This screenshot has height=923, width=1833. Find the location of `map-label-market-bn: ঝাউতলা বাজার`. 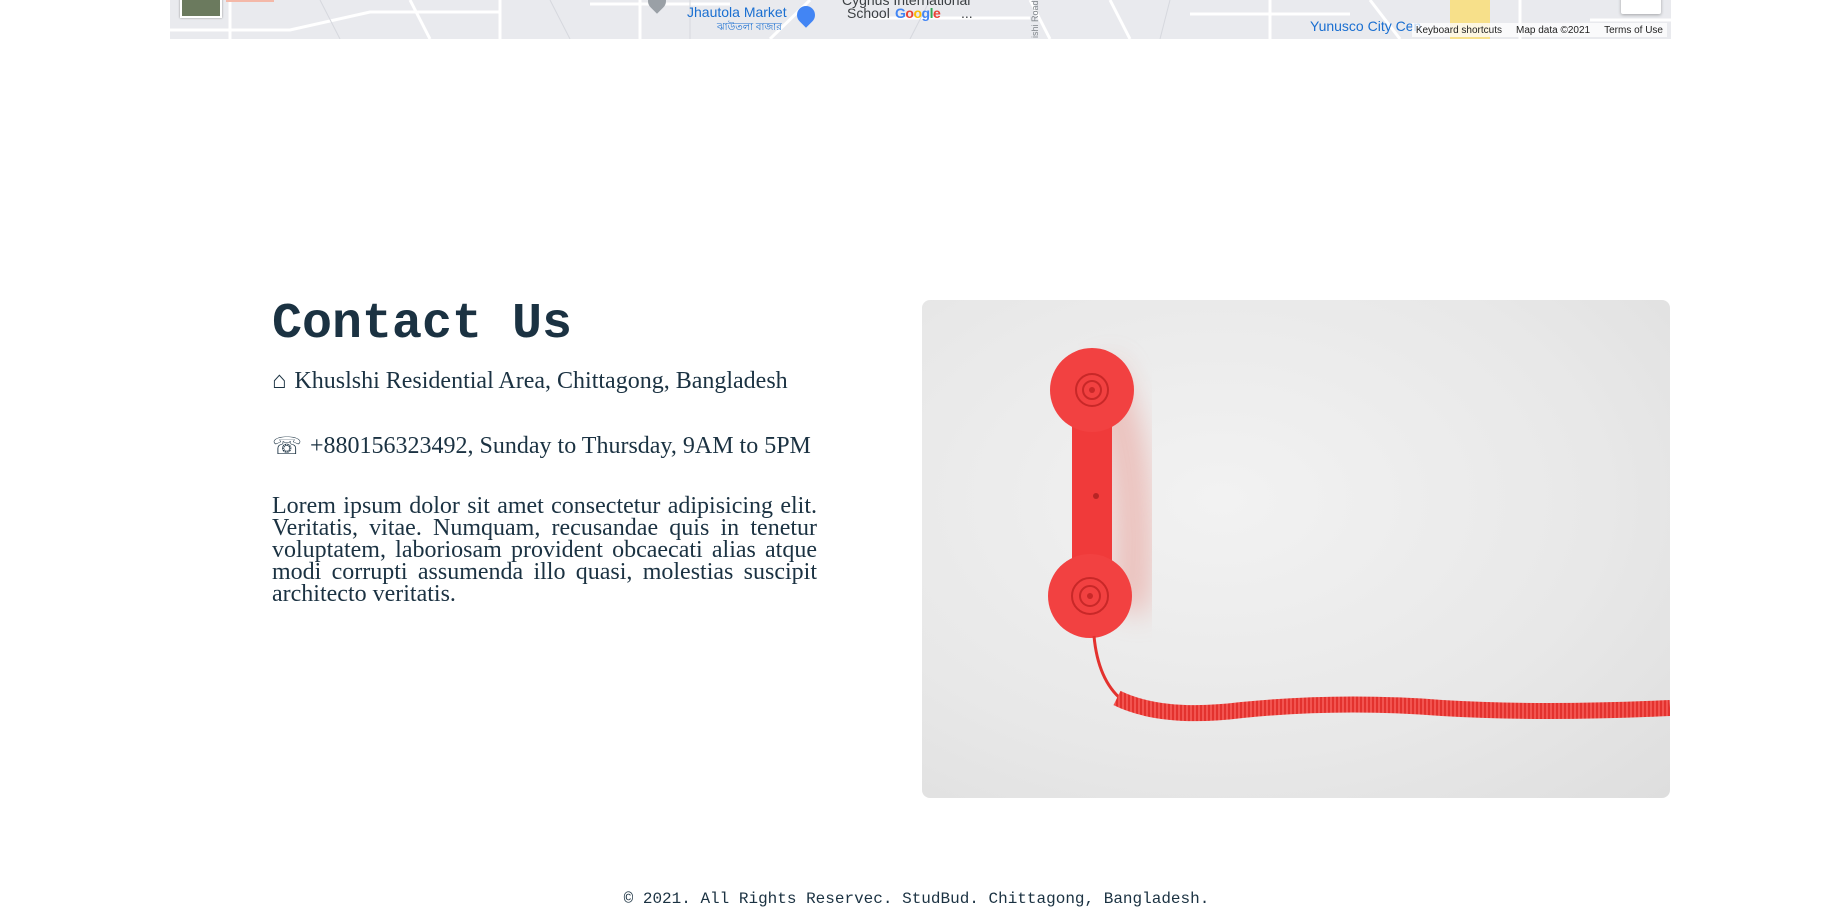

map-label-market-bn: ঝাউতলা বাজার is located at coordinates (749, 27).